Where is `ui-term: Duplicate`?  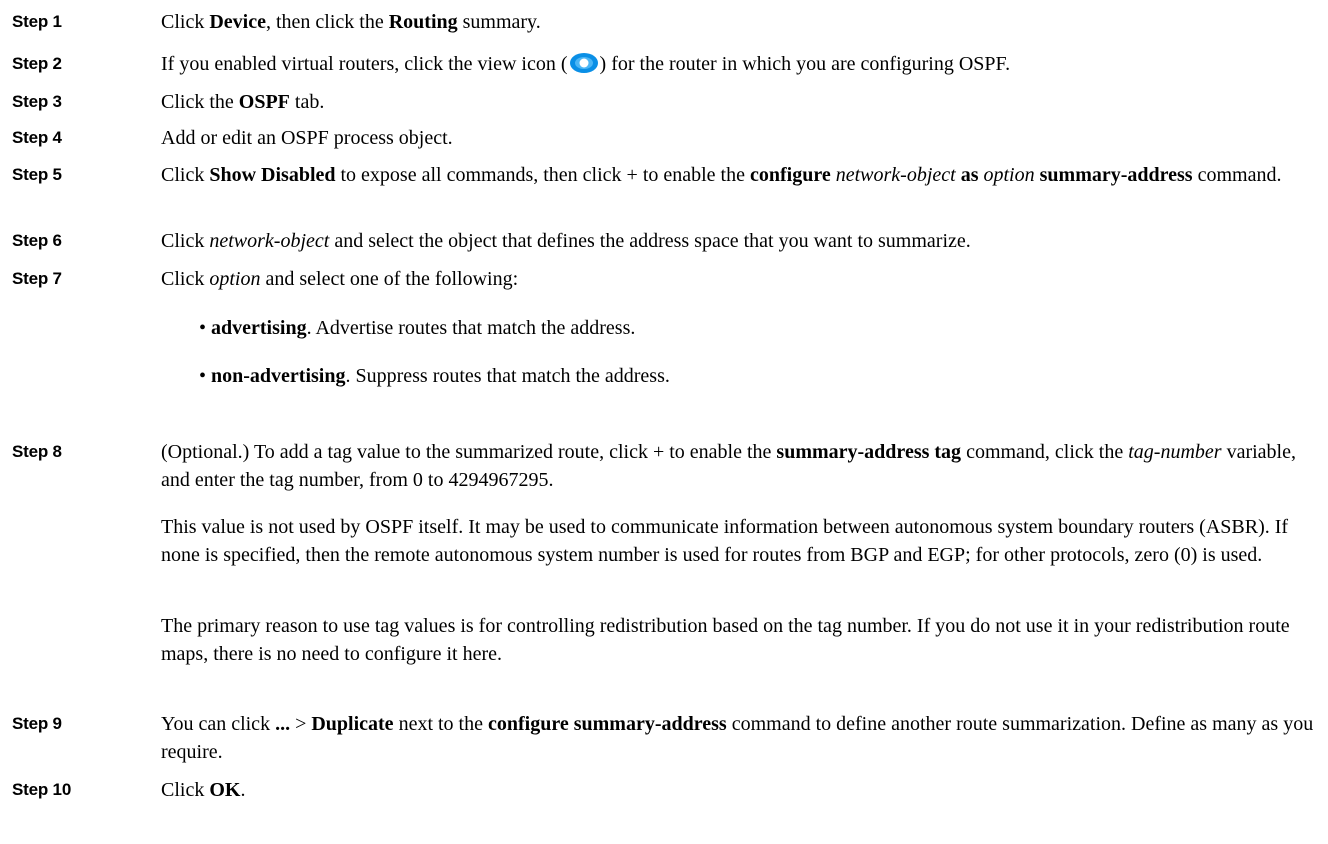
ui-term: Duplicate is located at coordinates (352, 724).